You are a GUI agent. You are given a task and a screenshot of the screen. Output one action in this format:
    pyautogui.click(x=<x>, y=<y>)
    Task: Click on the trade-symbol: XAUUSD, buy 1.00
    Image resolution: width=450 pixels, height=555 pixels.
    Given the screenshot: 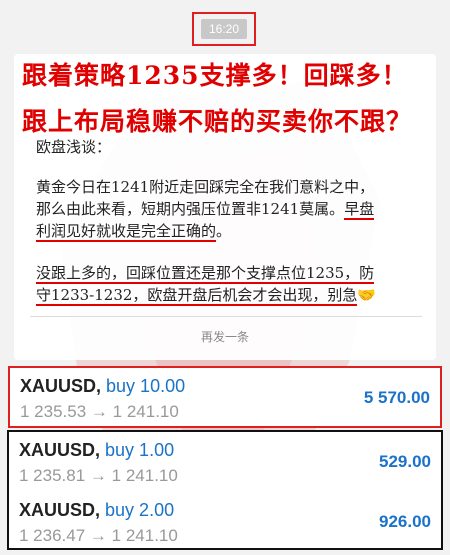 What is the action you would take?
    pyautogui.click(x=96, y=450)
    